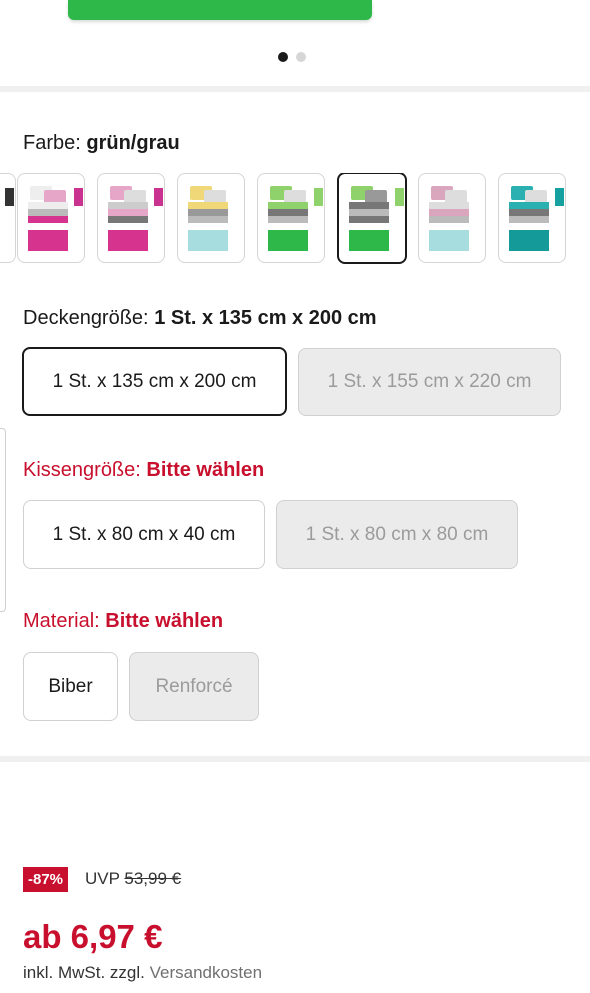  What do you see at coordinates (70, 686) in the screenshot?
I see `material-option-biber: Biber` at bounding box center [70, 686].